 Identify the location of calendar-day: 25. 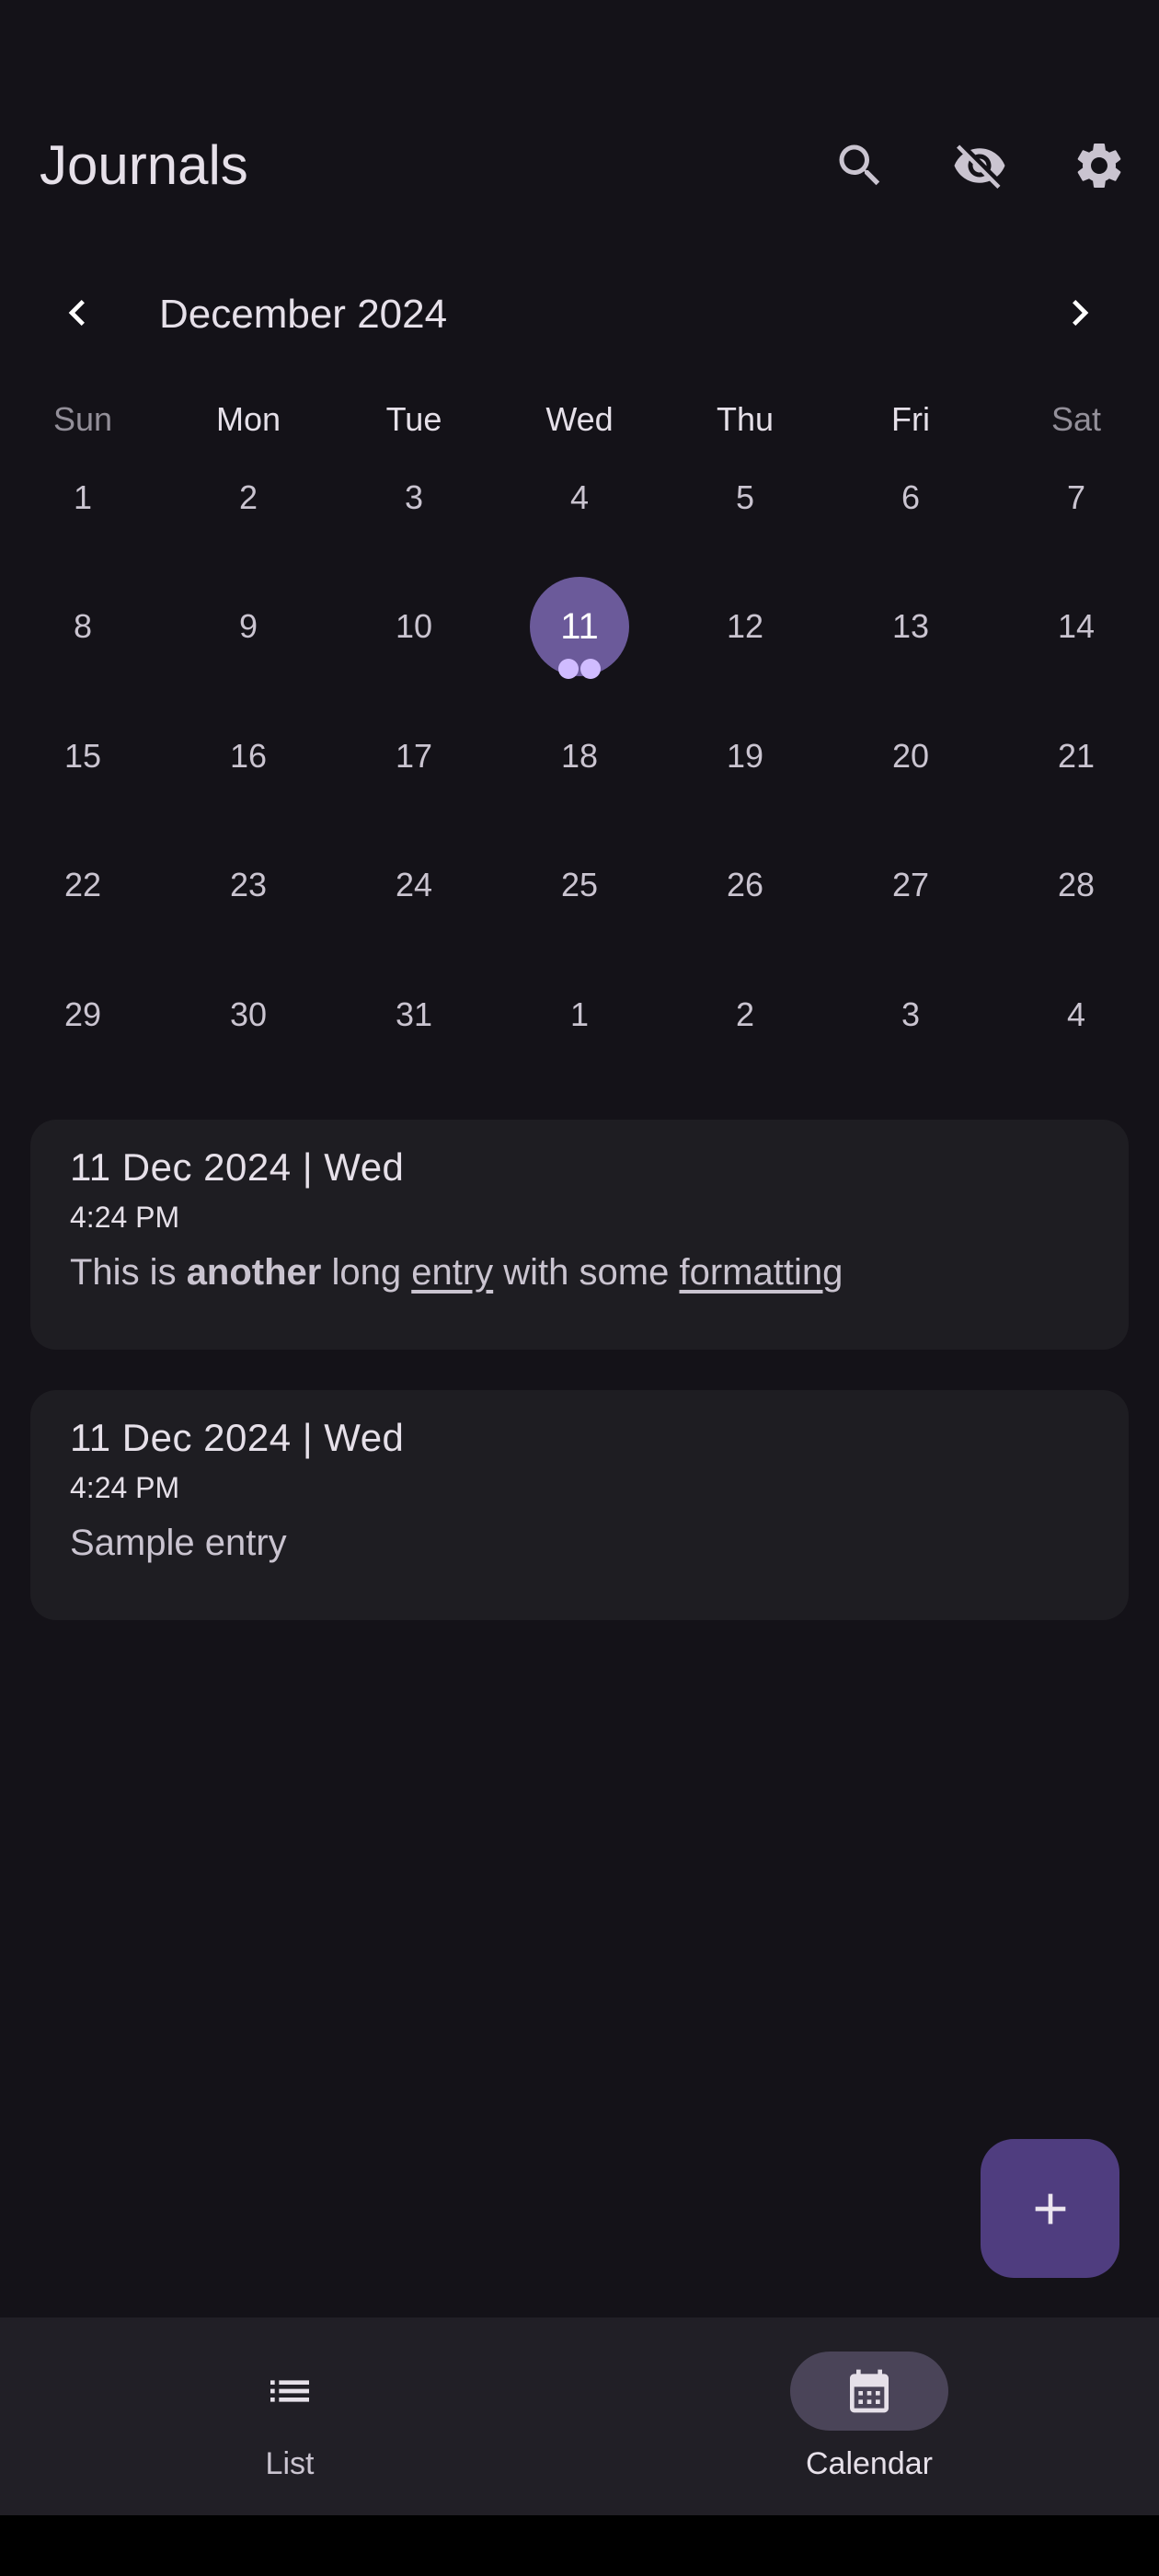
(579, 885).